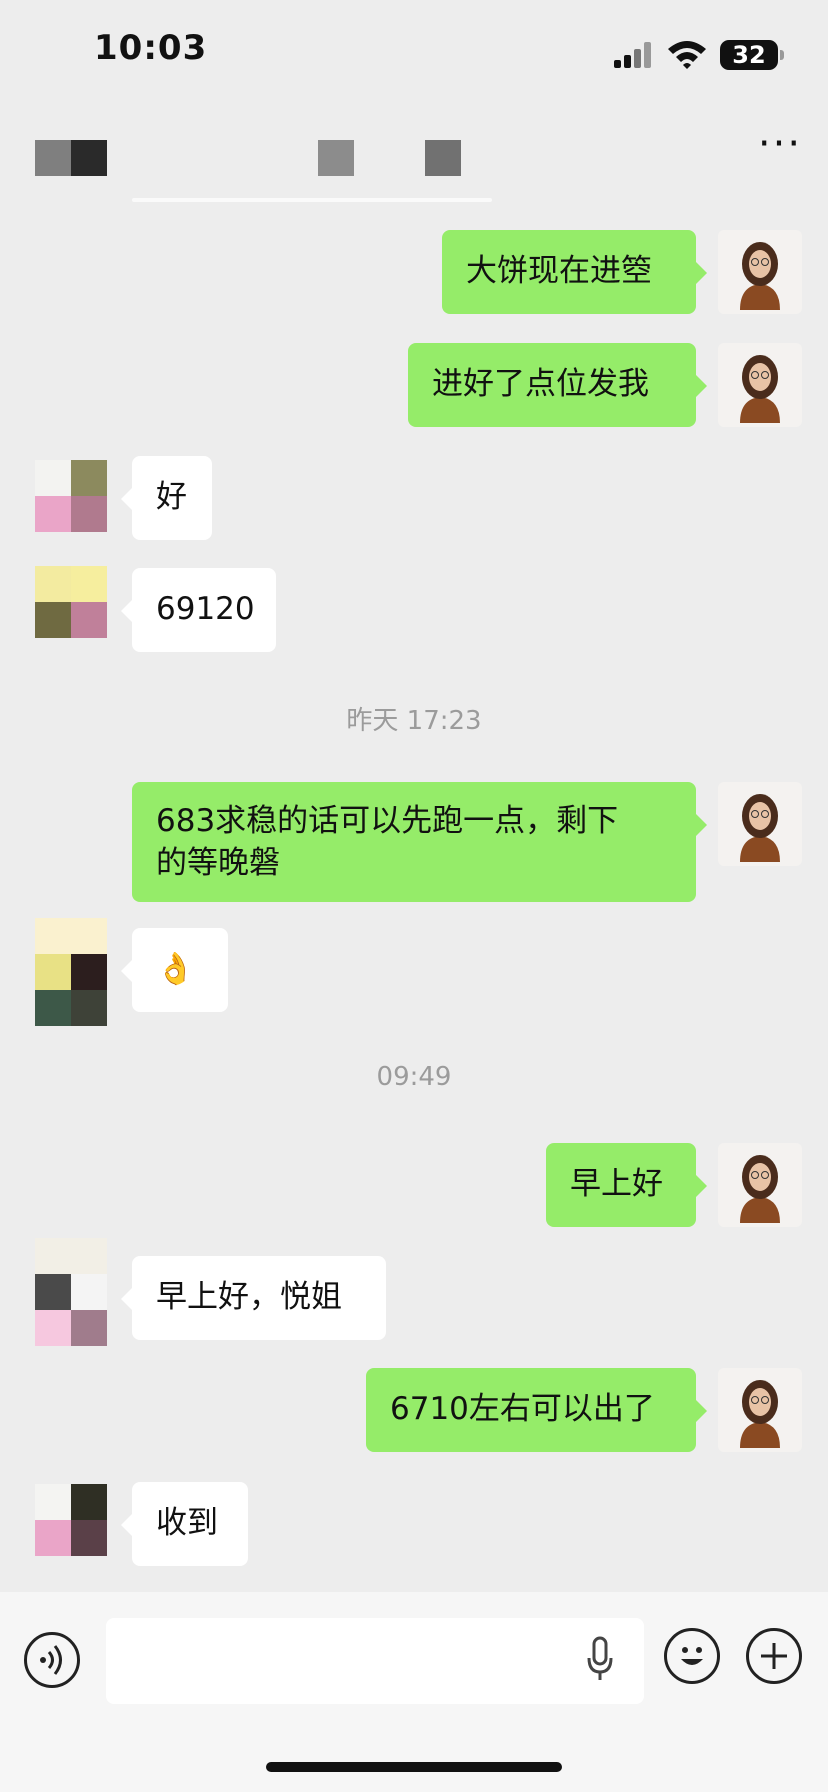 The image size is (828, 1792). I want to click on contact-message-bubble: 收到, so click(184, 1524).